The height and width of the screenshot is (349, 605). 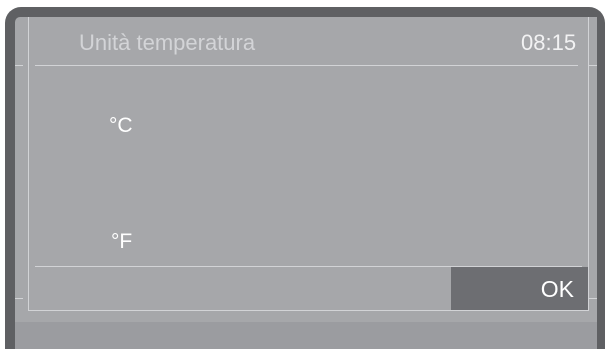 What do you see at coordinates (308, 310) in the screenshot?
I see `frame-bottom-line` at bounding box center [308, 310].